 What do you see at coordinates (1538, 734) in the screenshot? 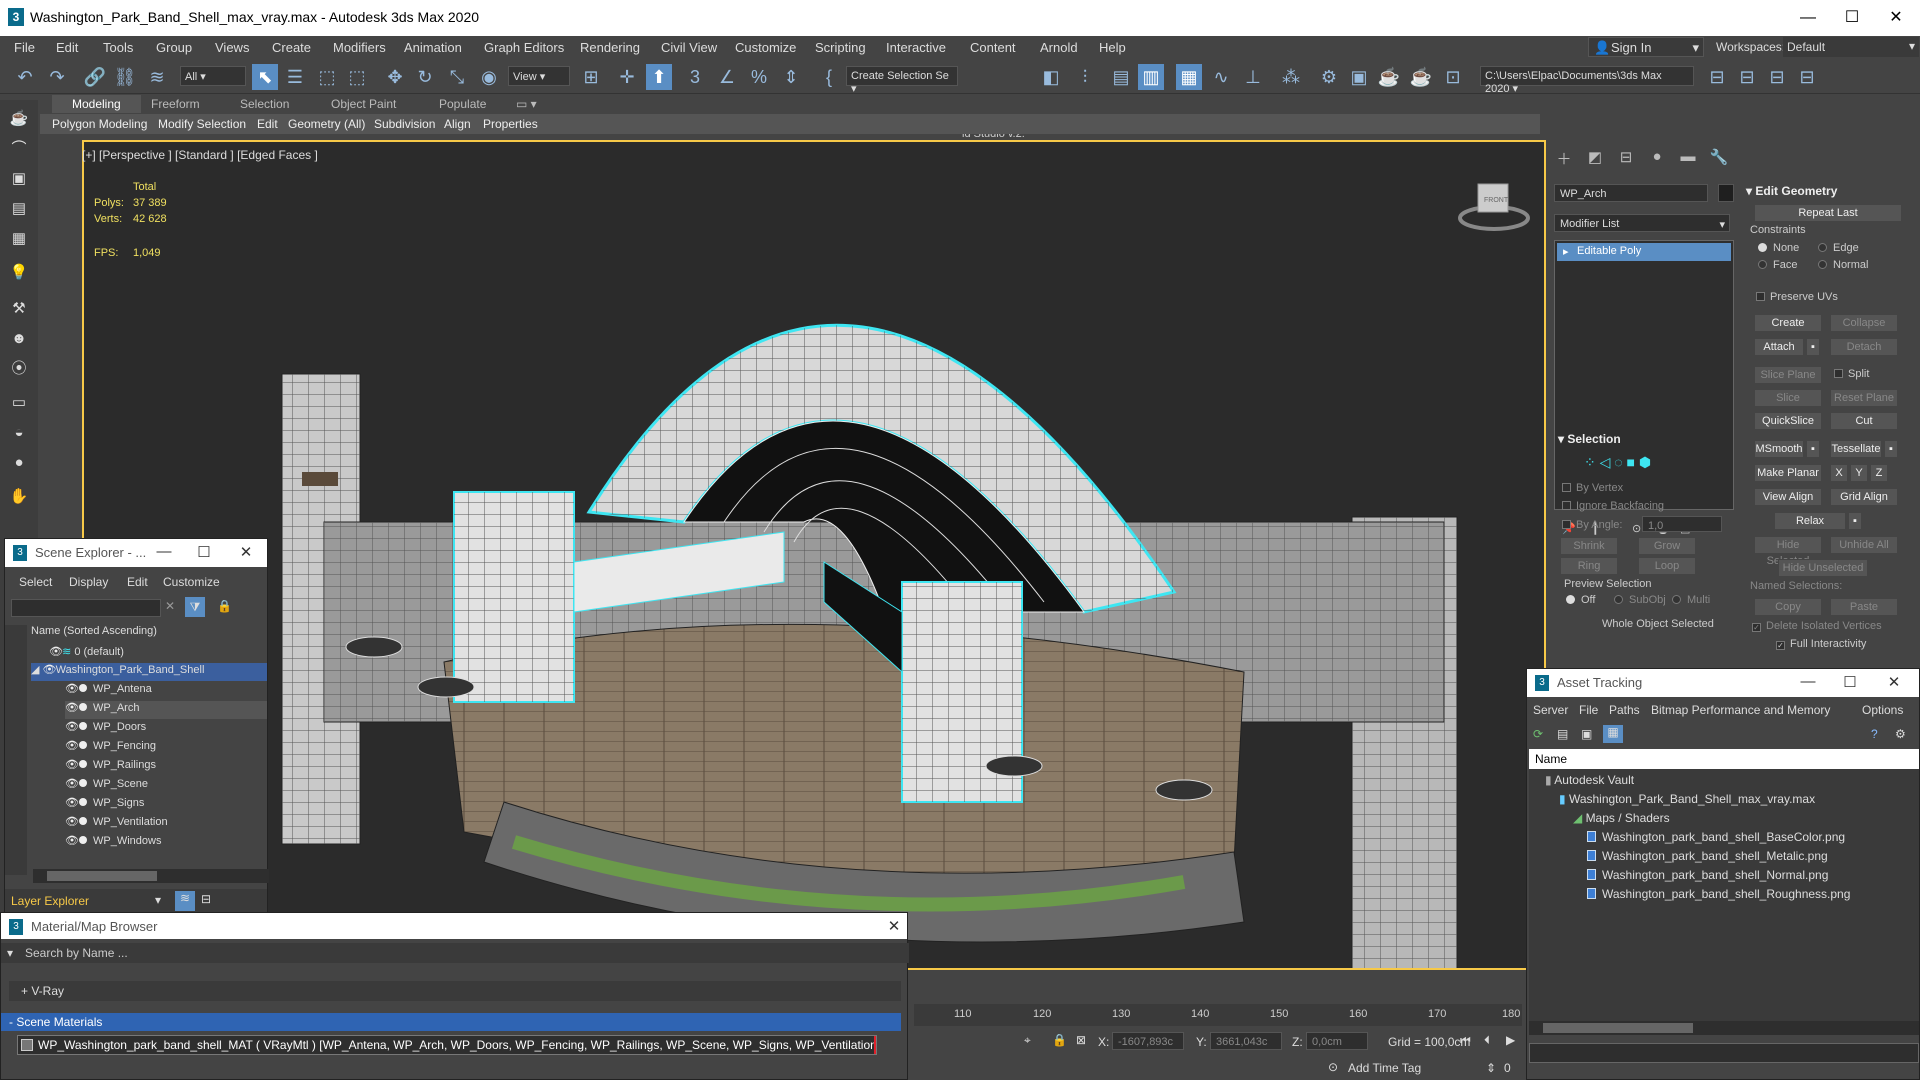
I see `refresh-icon: ⟳` at bounding box center [1538, 734].